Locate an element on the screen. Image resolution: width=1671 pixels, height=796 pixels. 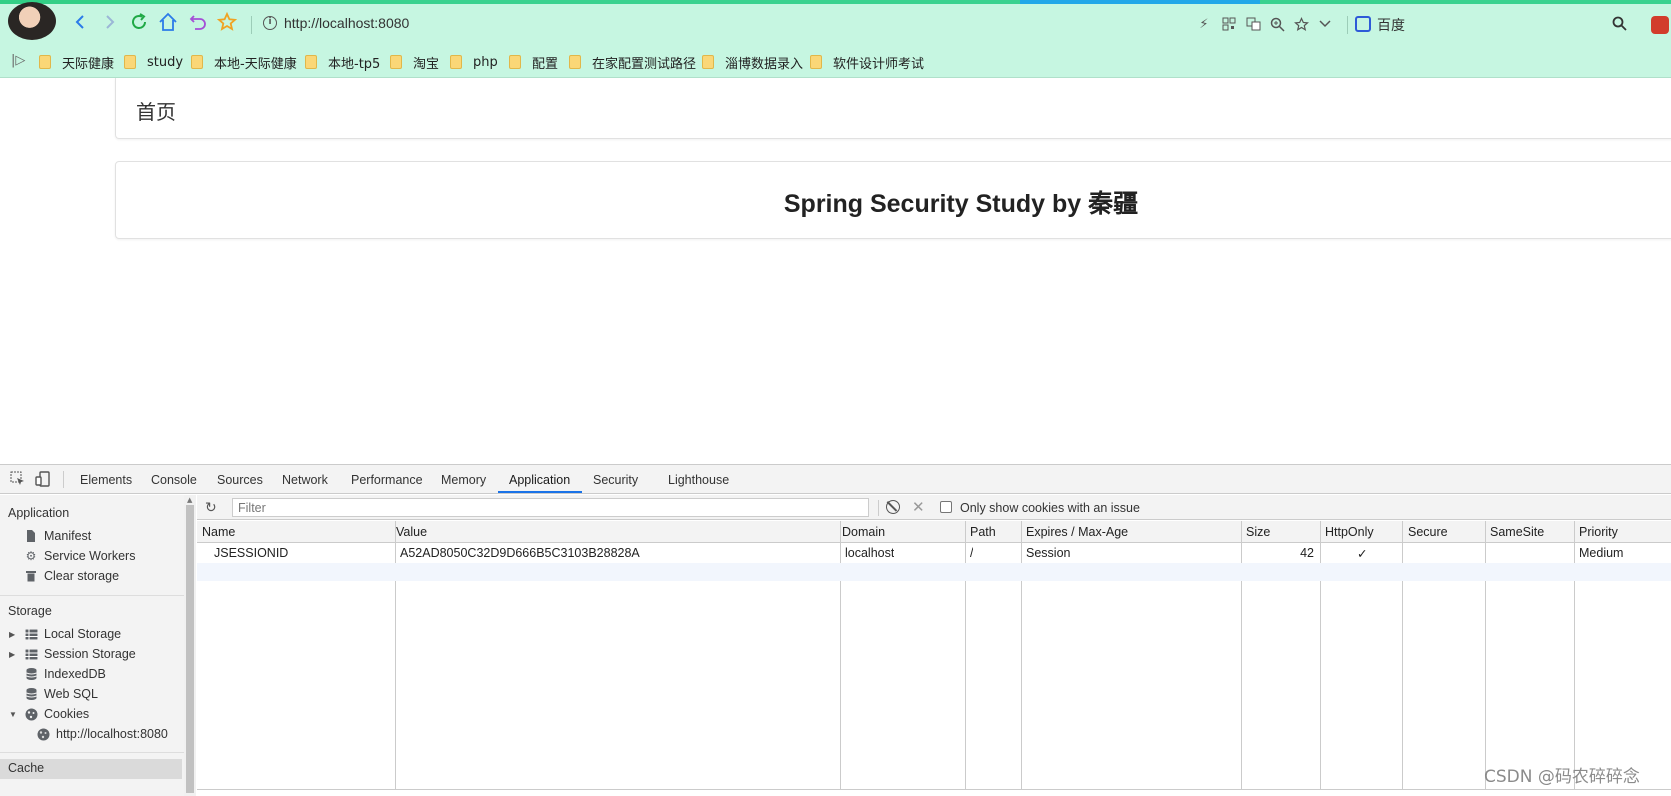
cookie-filter-input is located at coordinates (550, 507).